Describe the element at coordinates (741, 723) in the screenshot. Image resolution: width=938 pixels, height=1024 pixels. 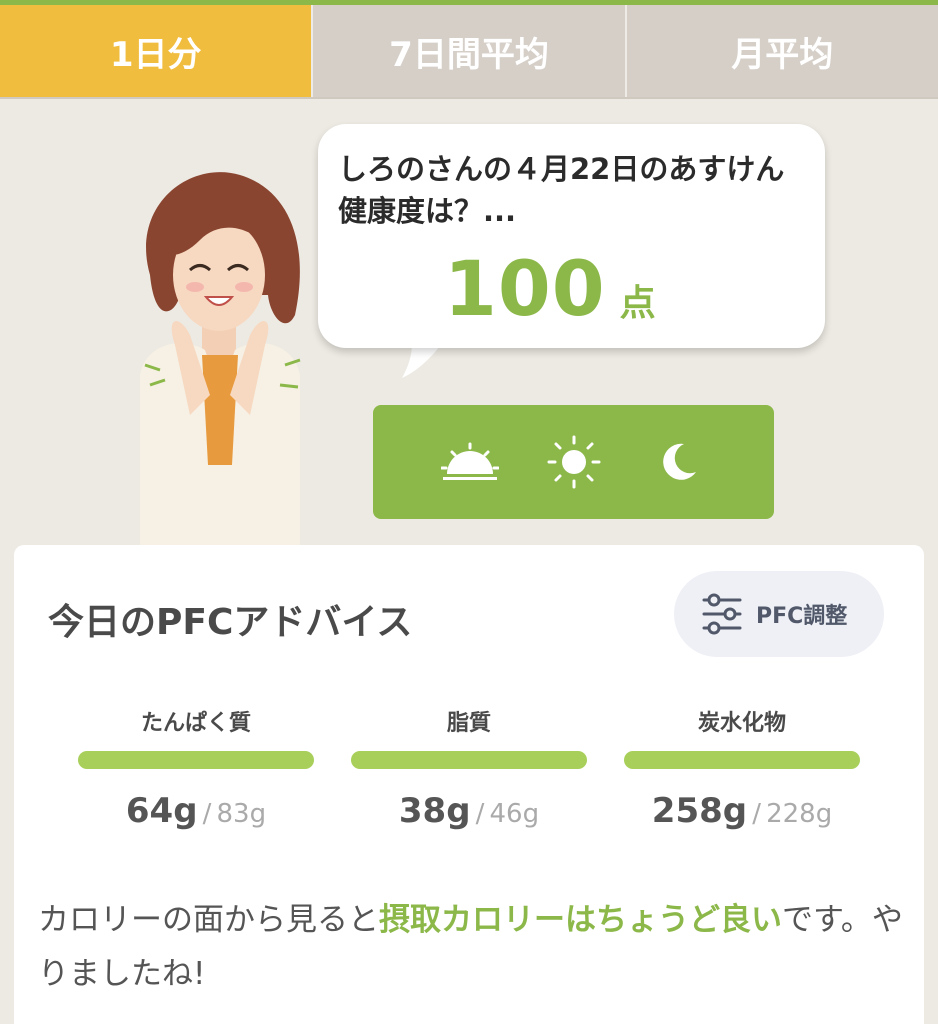
I see `macro-name: 炭水化物` at that location.